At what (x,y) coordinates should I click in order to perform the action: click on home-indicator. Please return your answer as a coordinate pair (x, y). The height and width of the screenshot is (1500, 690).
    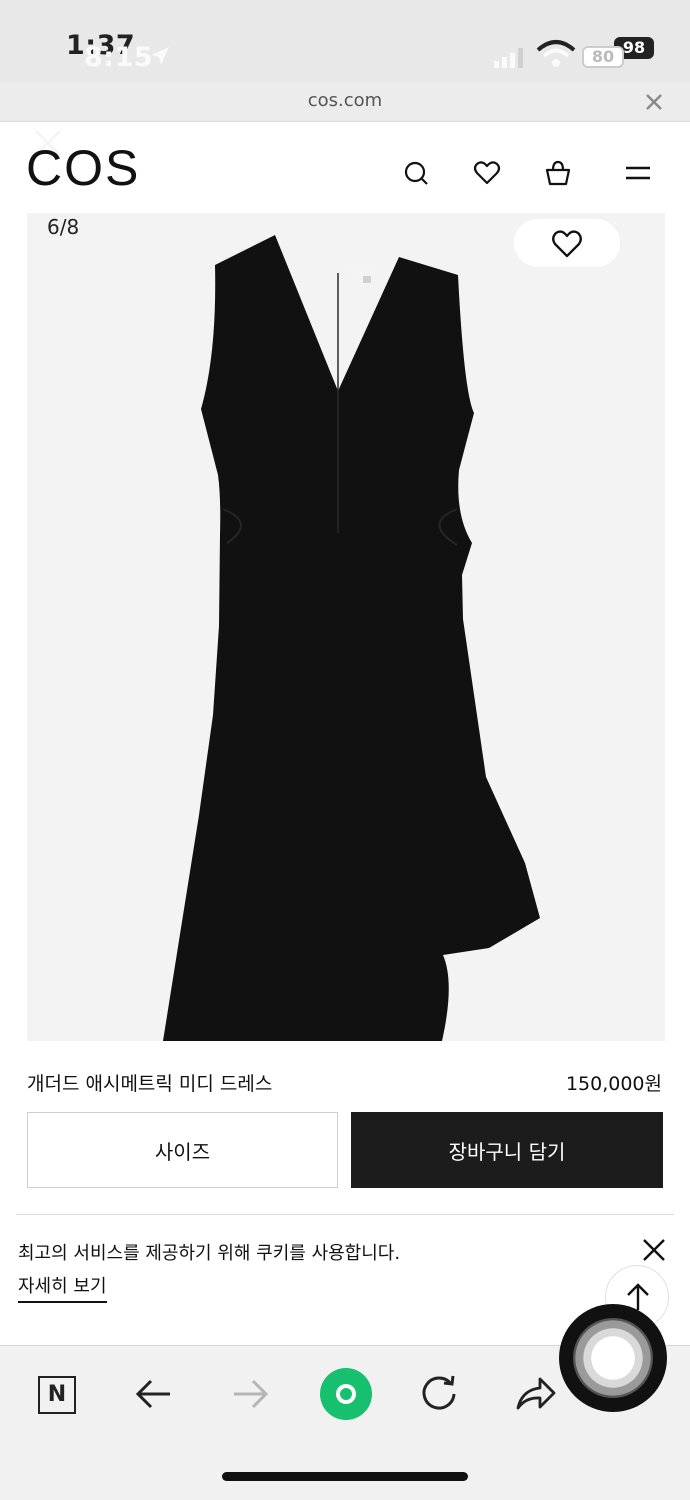
    Looking at the image, I should click on (345, 1476).